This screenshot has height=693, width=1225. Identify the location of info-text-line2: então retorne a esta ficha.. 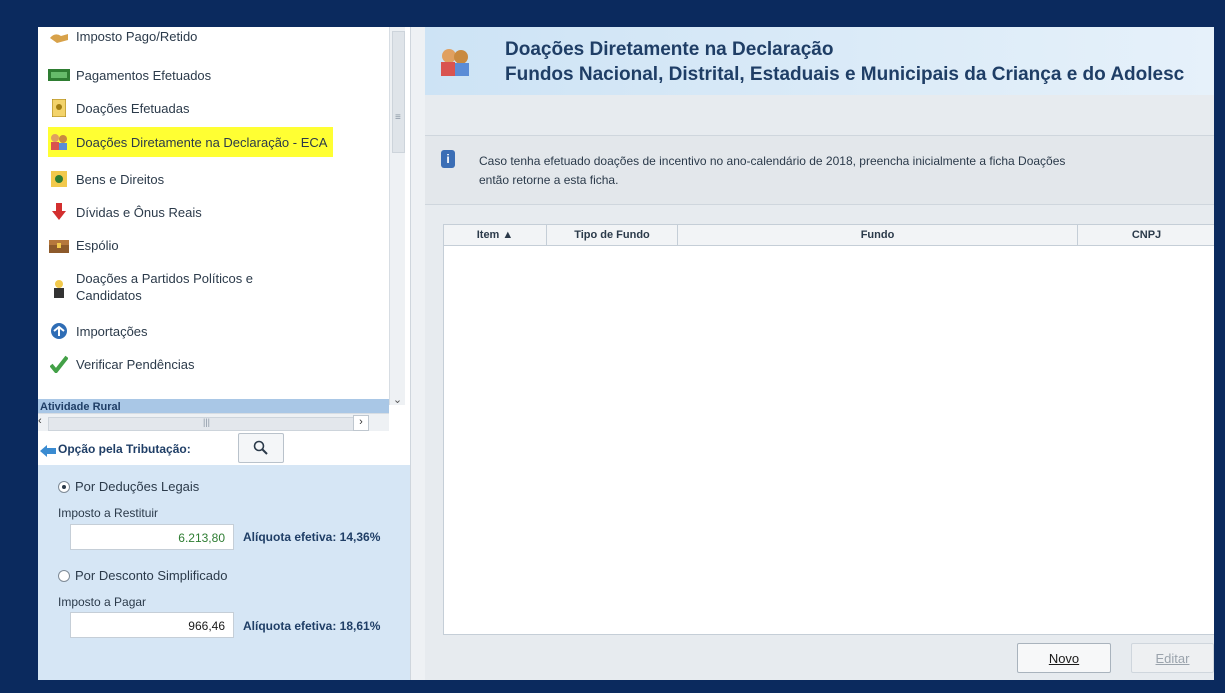
(549, 180).